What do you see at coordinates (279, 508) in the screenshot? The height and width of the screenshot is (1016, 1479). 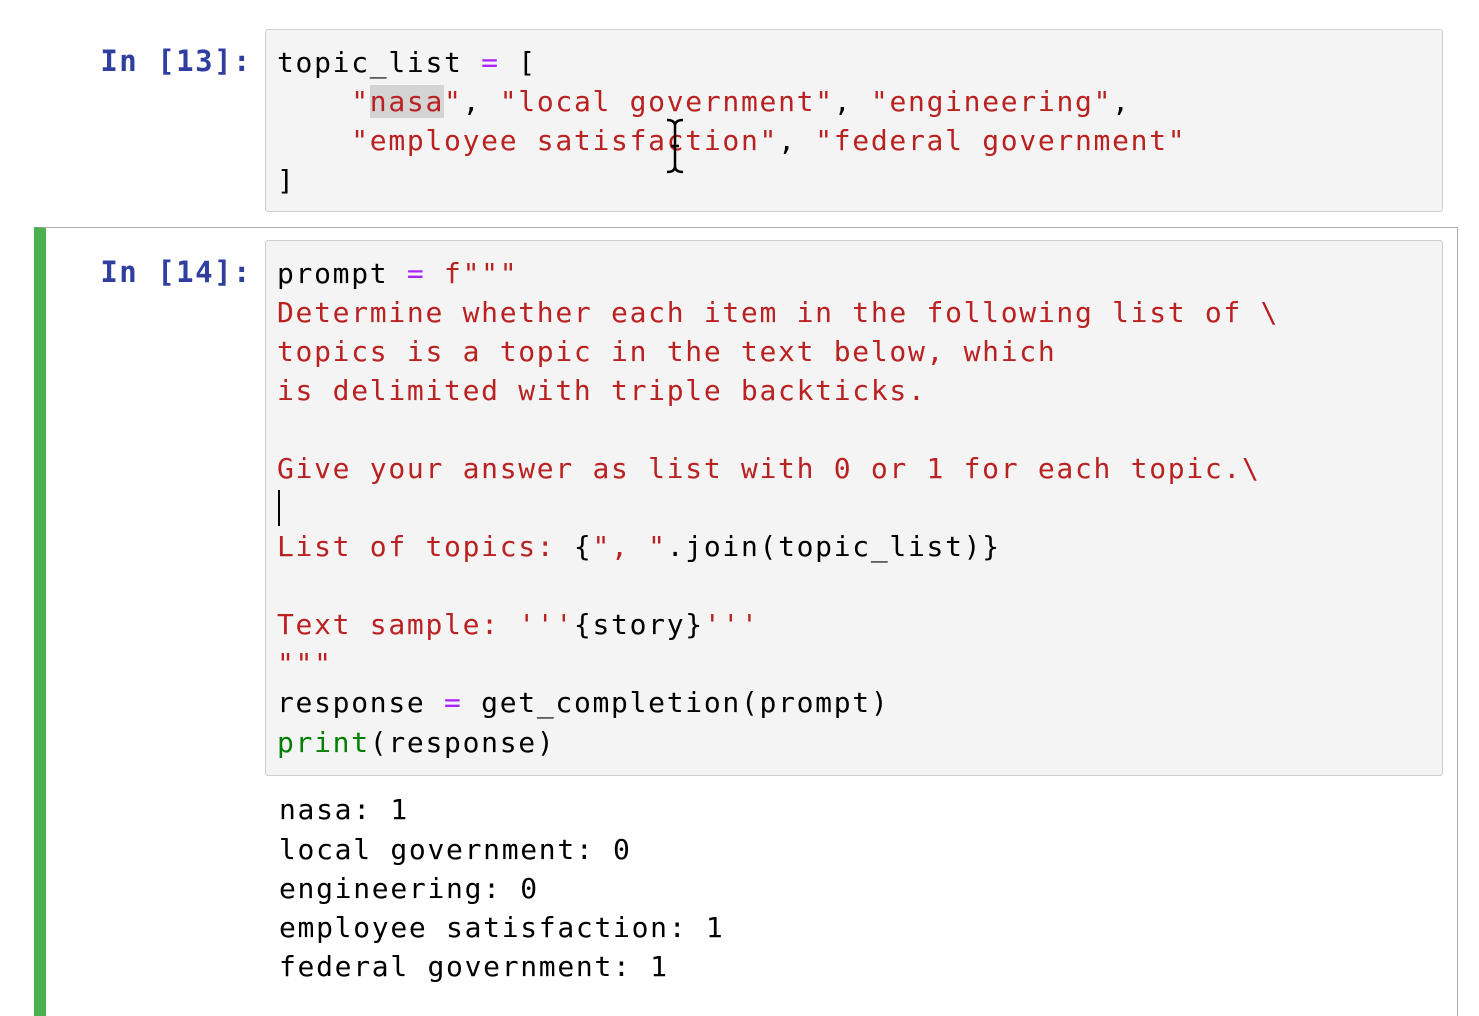 I see `text-caret` at bounding box center [279, 508].